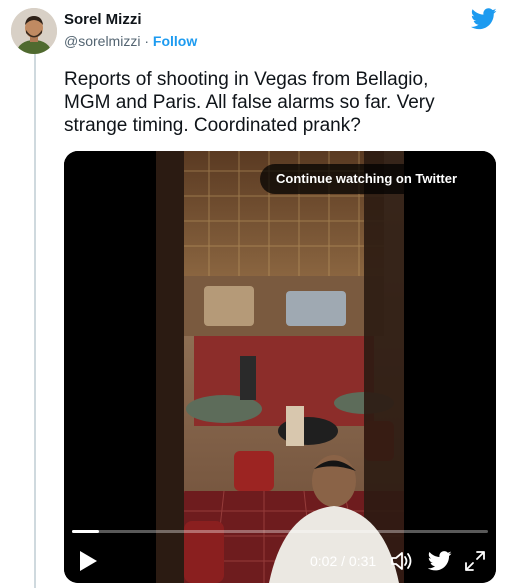 This screenshot has width=513, height=588. Describe the element at coordinates (402, 561) in the screenshot. I see `volume-icon` at that location.